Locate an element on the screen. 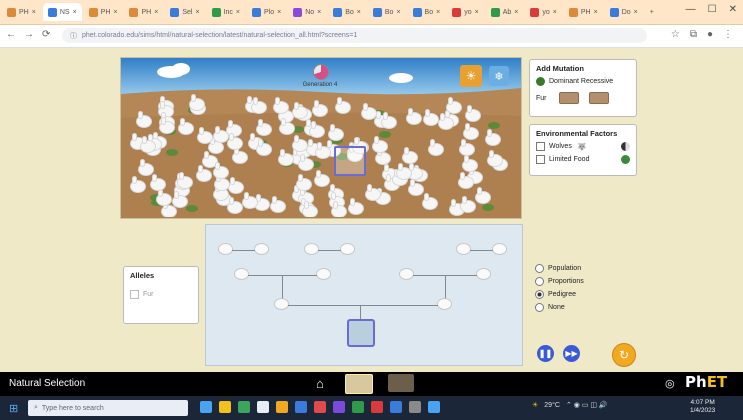 The width and height of the screenshot is (743, 420). star-icon: ☆ is located at coordinates (675, 34).